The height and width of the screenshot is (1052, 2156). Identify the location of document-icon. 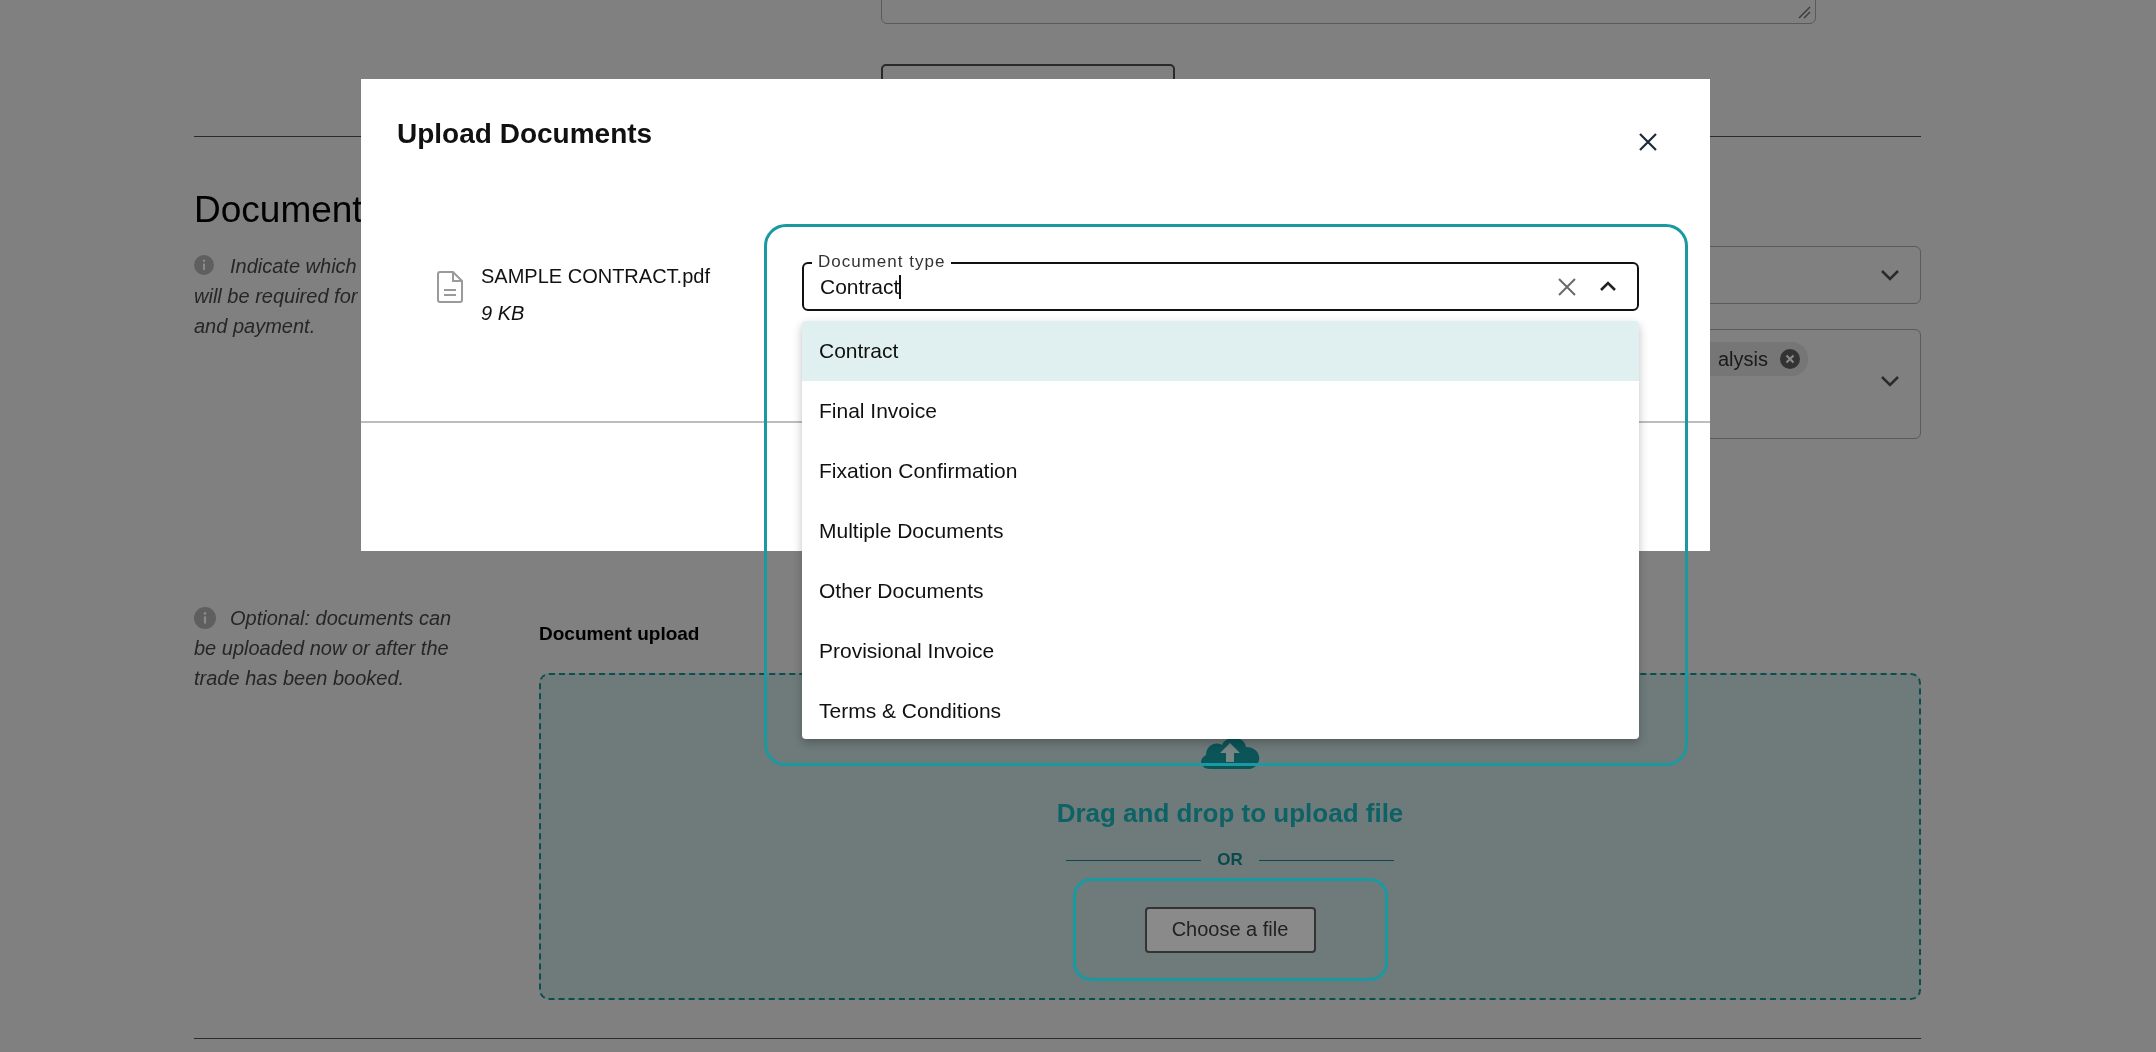
(450, 287).